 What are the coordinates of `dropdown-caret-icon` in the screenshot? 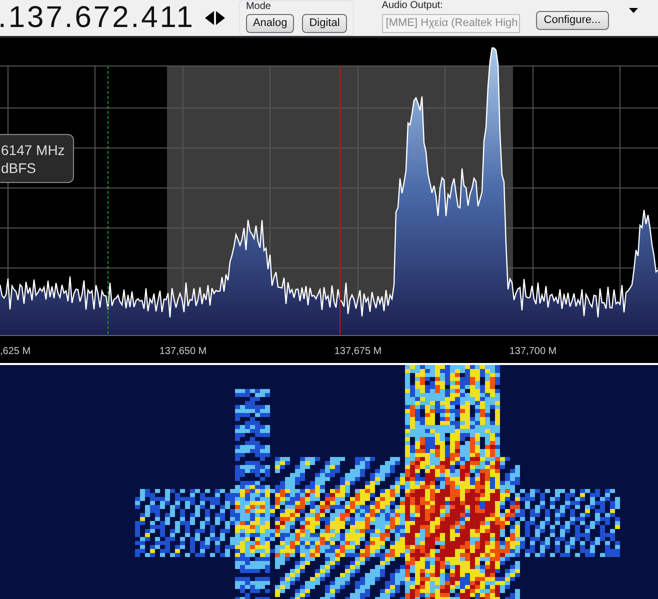 It's located at (633, 10).